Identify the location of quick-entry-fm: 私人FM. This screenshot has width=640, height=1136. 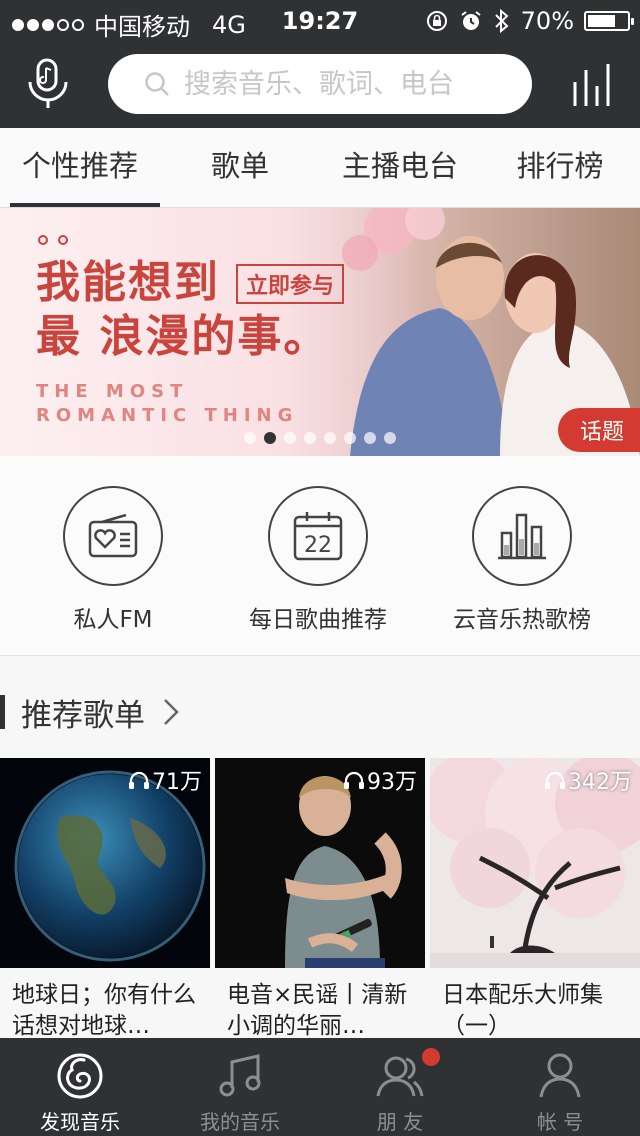
(113, 560).